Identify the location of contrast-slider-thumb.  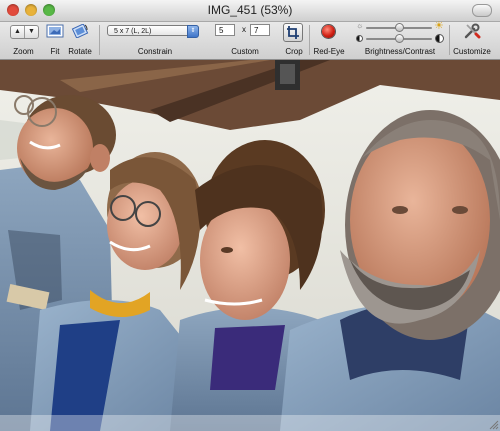
(399, 38).